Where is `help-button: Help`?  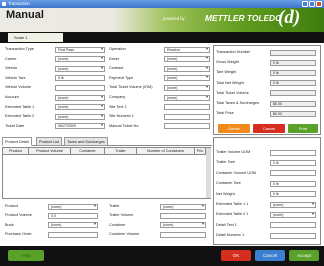
help-button: Help is located at coordinates (26, 255).